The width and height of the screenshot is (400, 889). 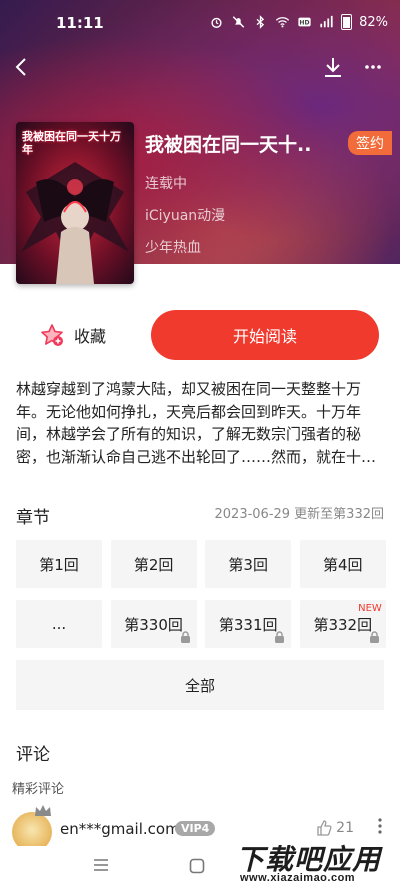 What do you see at coordinates (90, 336) in the screenshot?
I see `favorite-label: 收藏` at bounding box center [90, 336].